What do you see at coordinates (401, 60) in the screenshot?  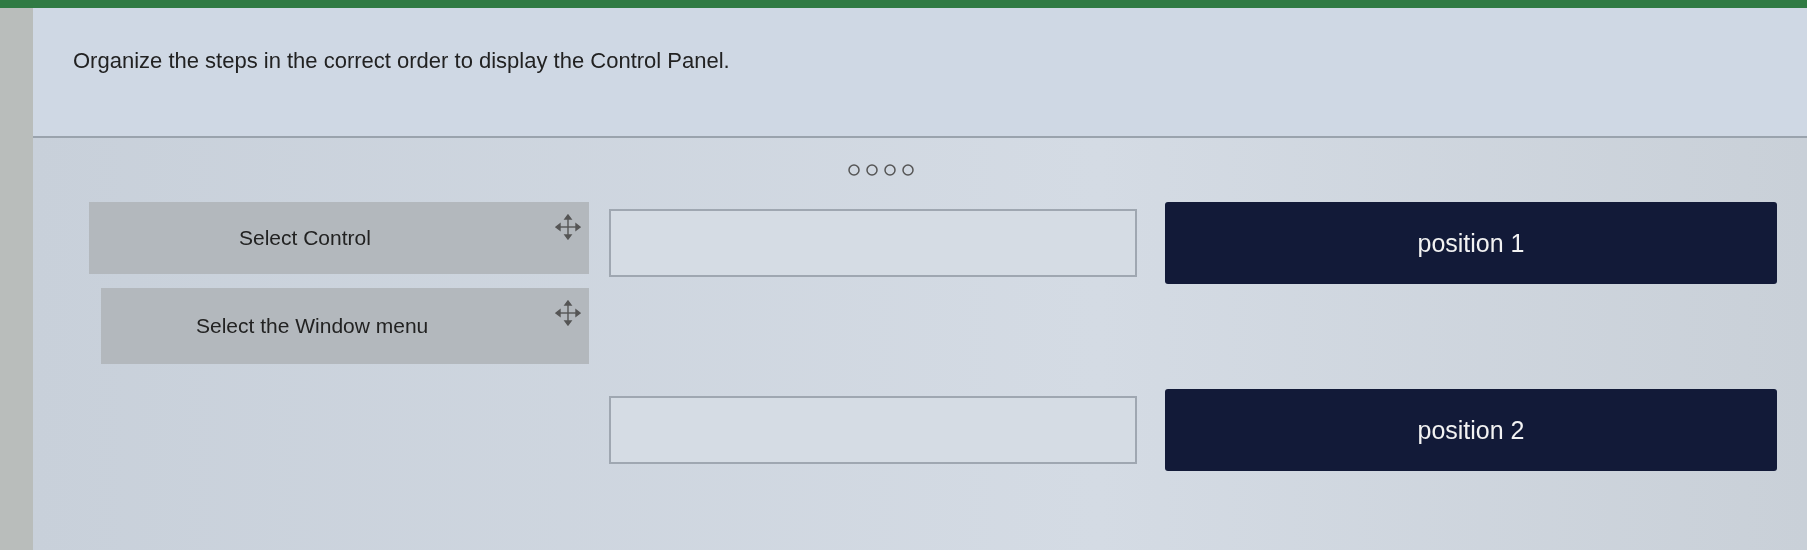 I see `question-text: Organize the steps in the correct order to display the Control Panel.` at bounding box center [401, 60].